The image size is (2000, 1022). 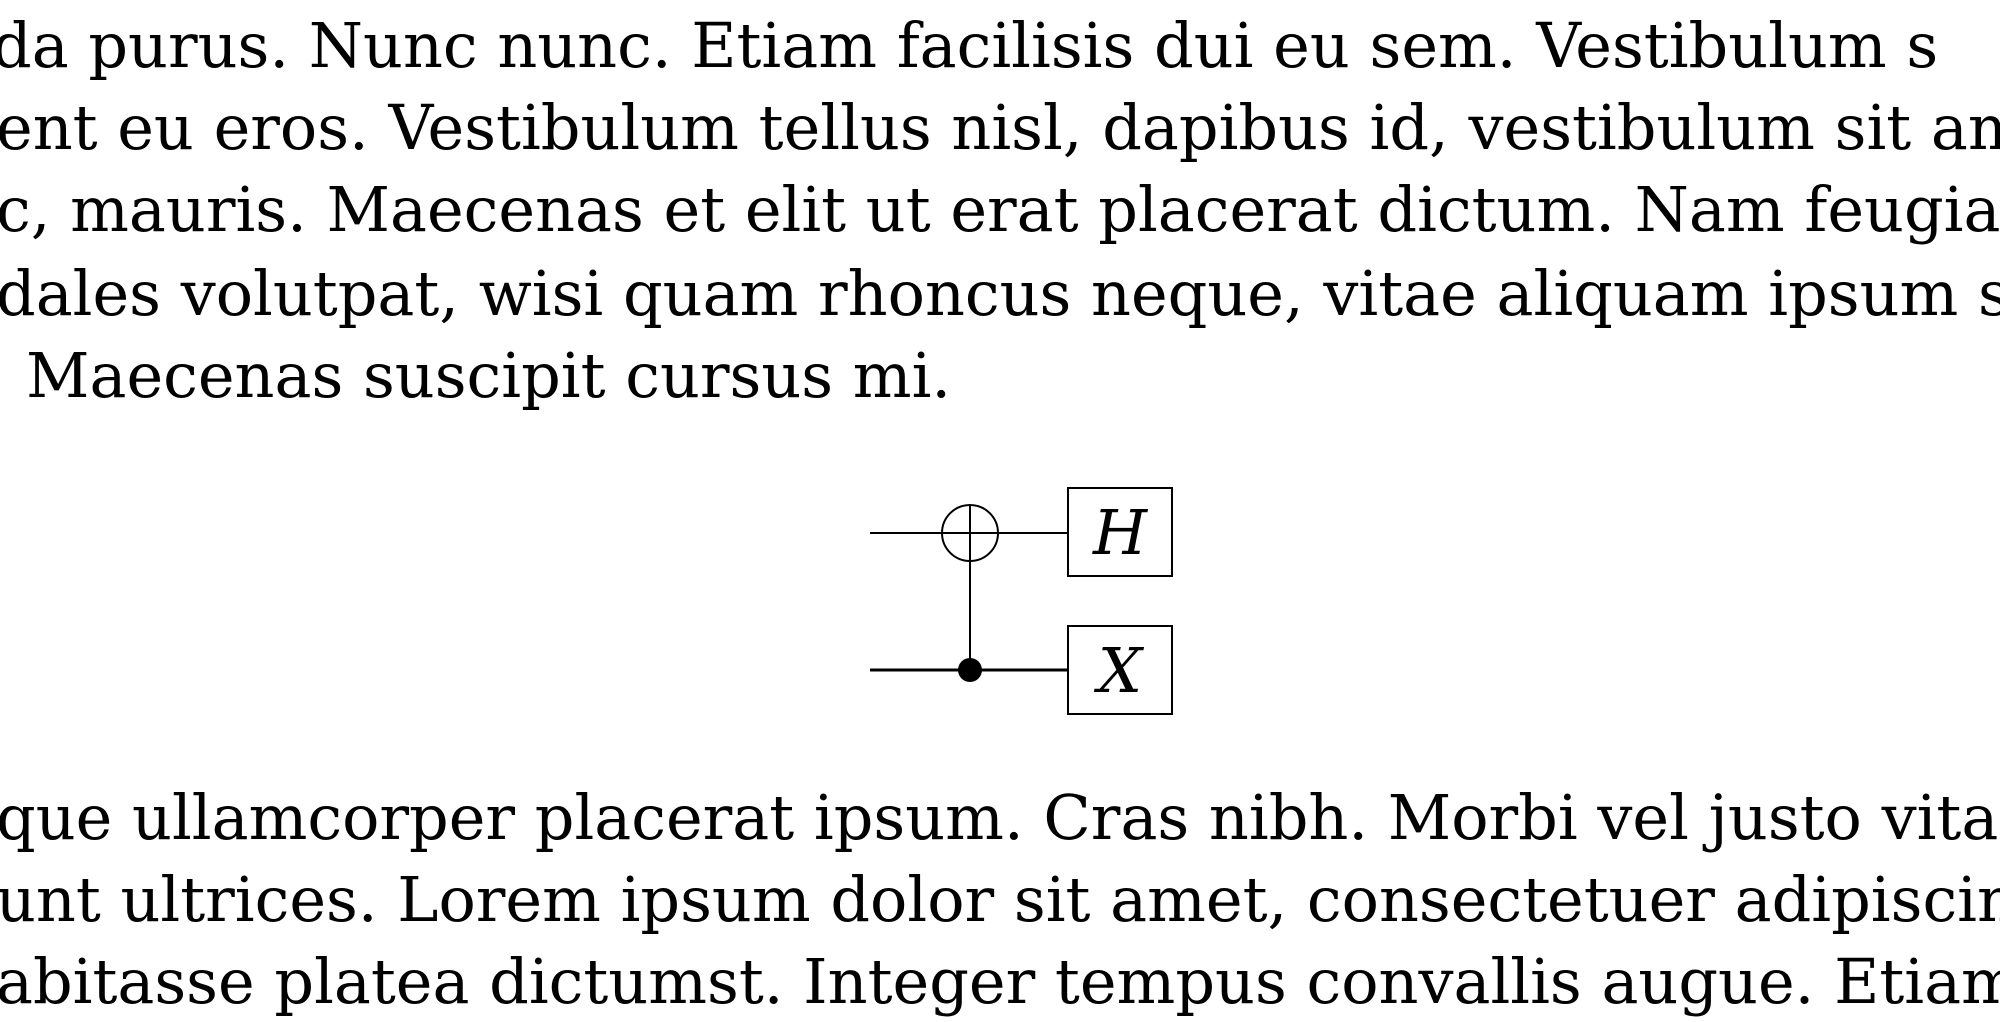 I want to click on gate-label-x: X, so click(x=1119, y=670).